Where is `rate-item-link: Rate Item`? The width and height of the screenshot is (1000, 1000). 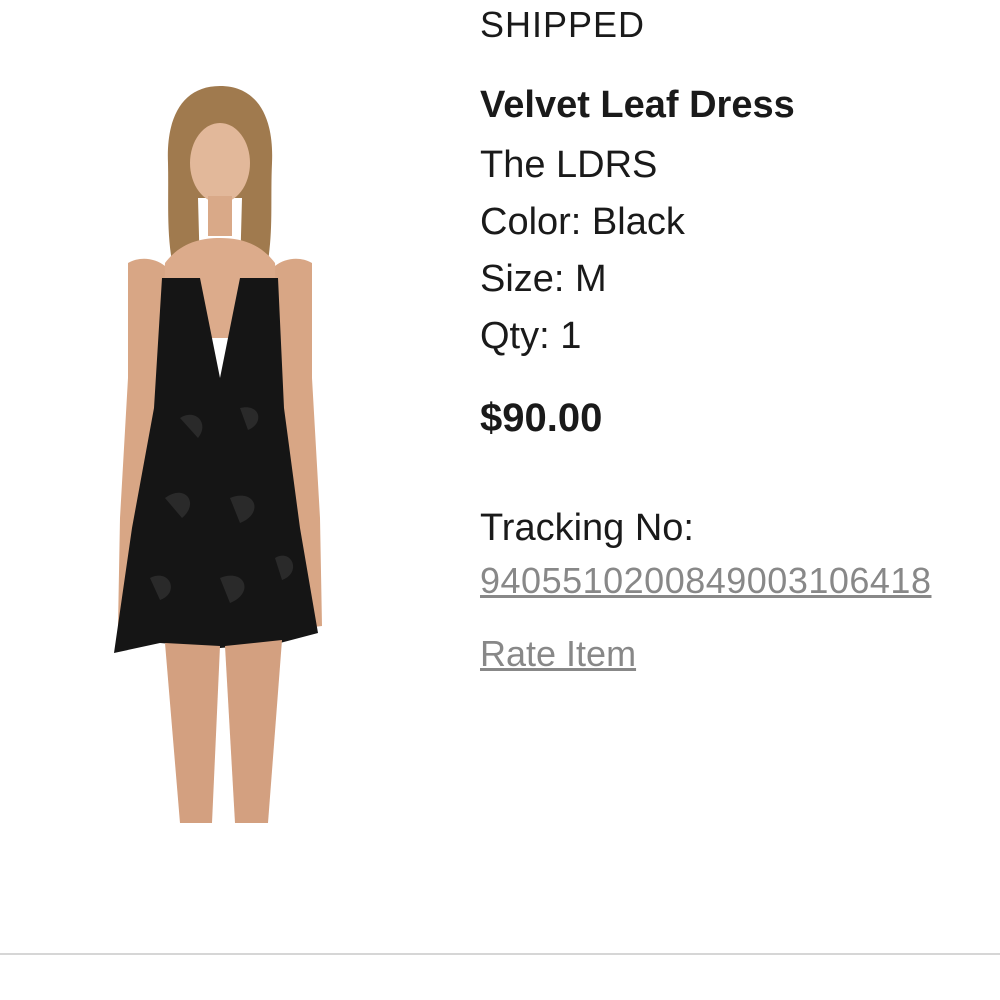 rate-item-link: Rate Item is located at coordinates (558, 654).